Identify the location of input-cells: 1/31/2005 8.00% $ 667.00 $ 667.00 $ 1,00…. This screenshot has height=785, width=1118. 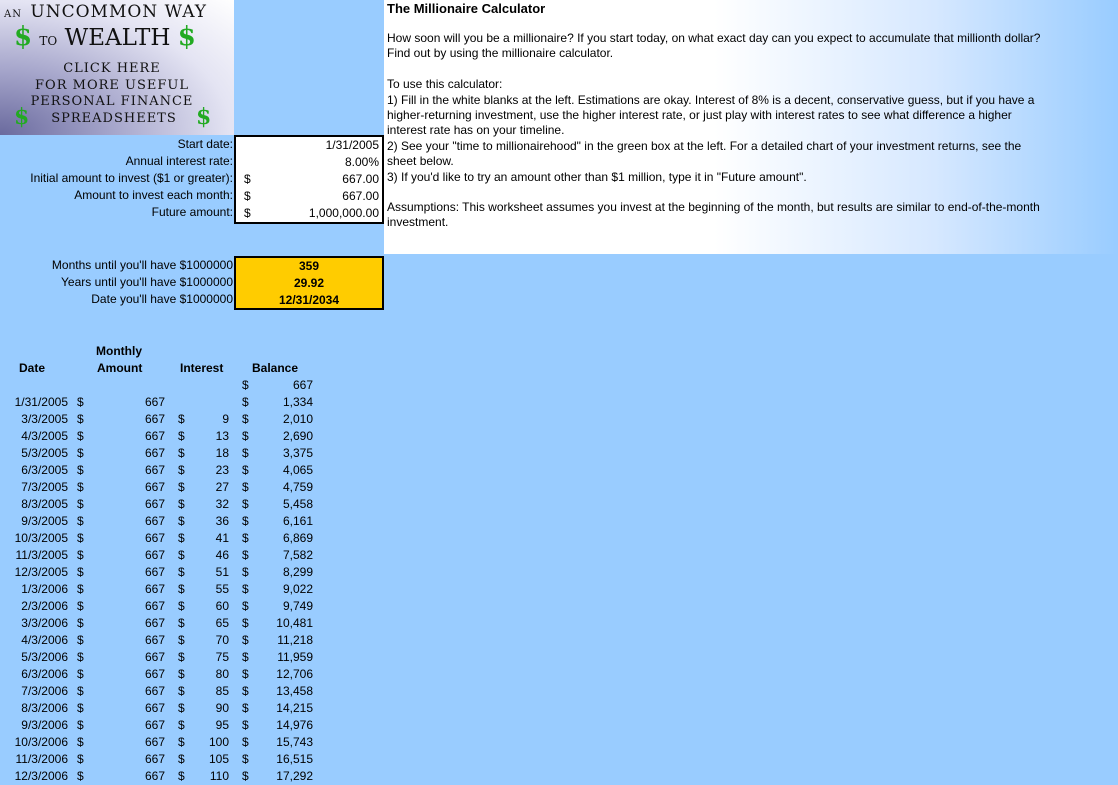
(309, 179).